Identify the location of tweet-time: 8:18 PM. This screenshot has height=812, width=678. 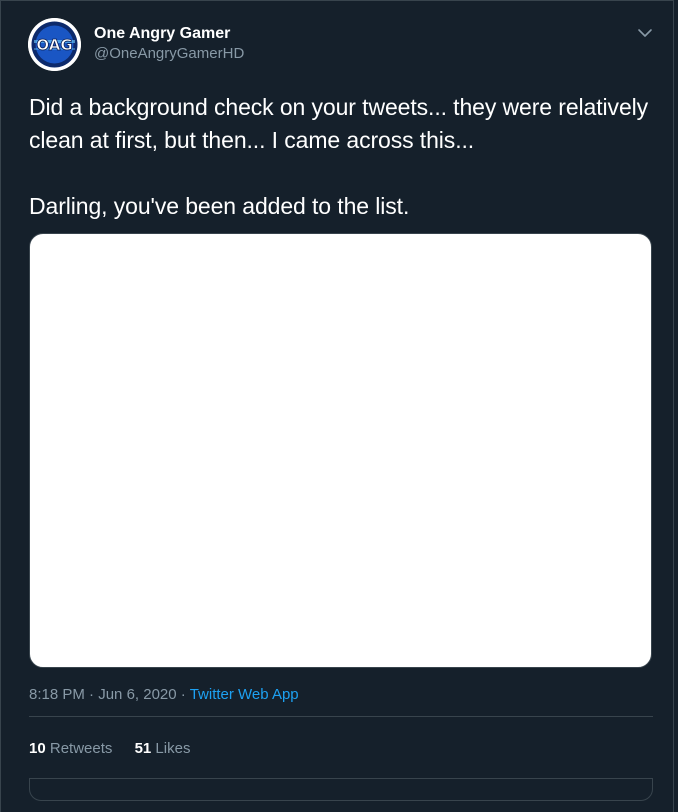
(57, 694).